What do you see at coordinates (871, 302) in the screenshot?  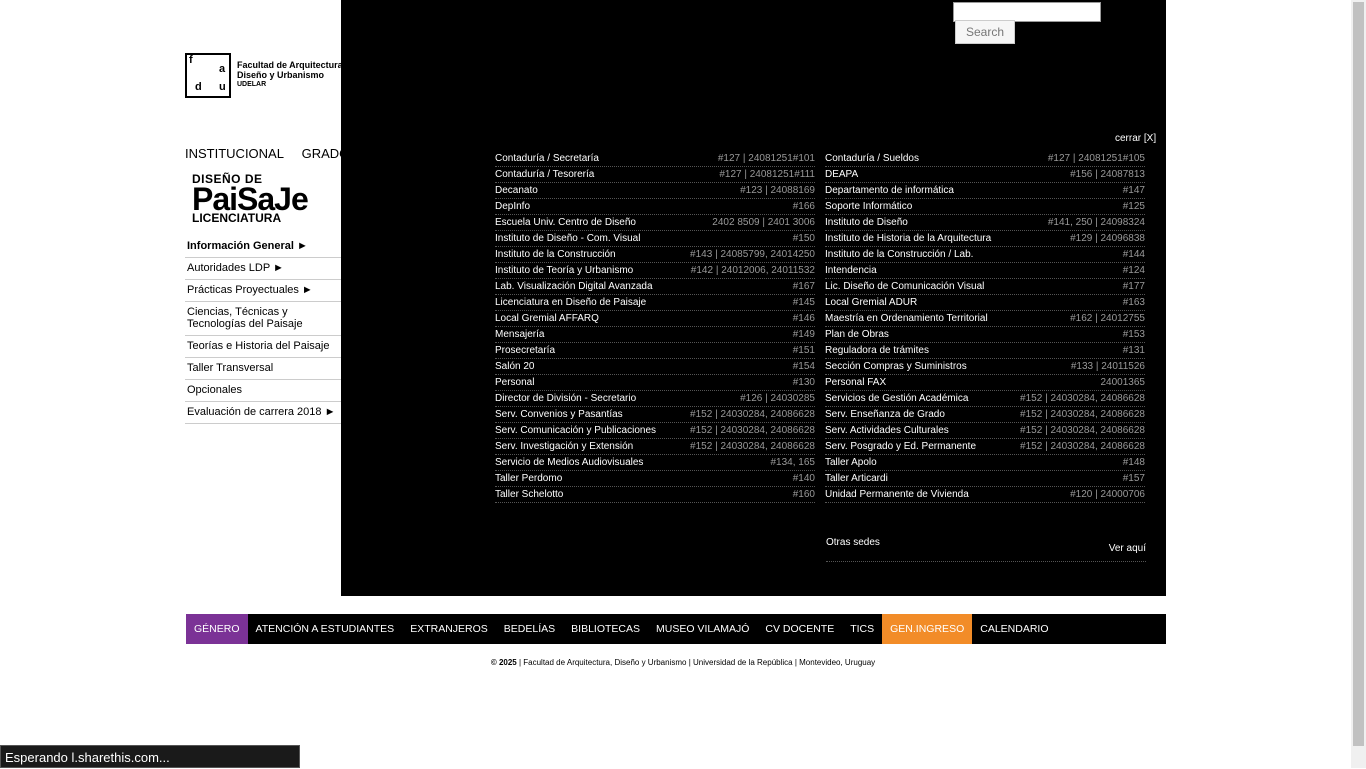 I see `directory-entry-name: Local Gremial ADUR` at bounding box center [871, 302].